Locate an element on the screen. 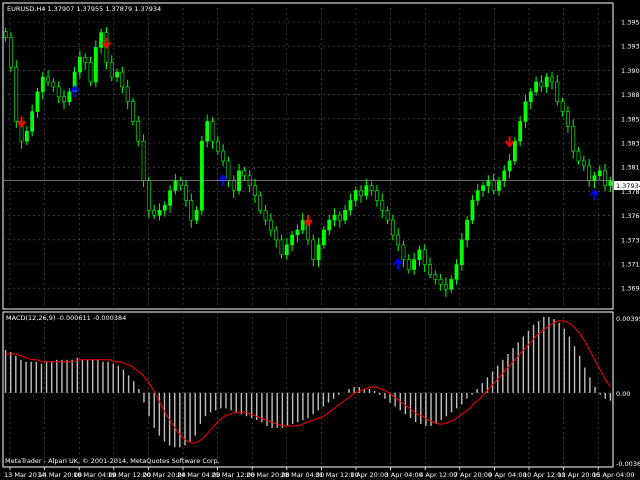 The width and height of the screenshot is (640, 480). price-tick-label: 1.38830 is located at coordinates (630, 95).